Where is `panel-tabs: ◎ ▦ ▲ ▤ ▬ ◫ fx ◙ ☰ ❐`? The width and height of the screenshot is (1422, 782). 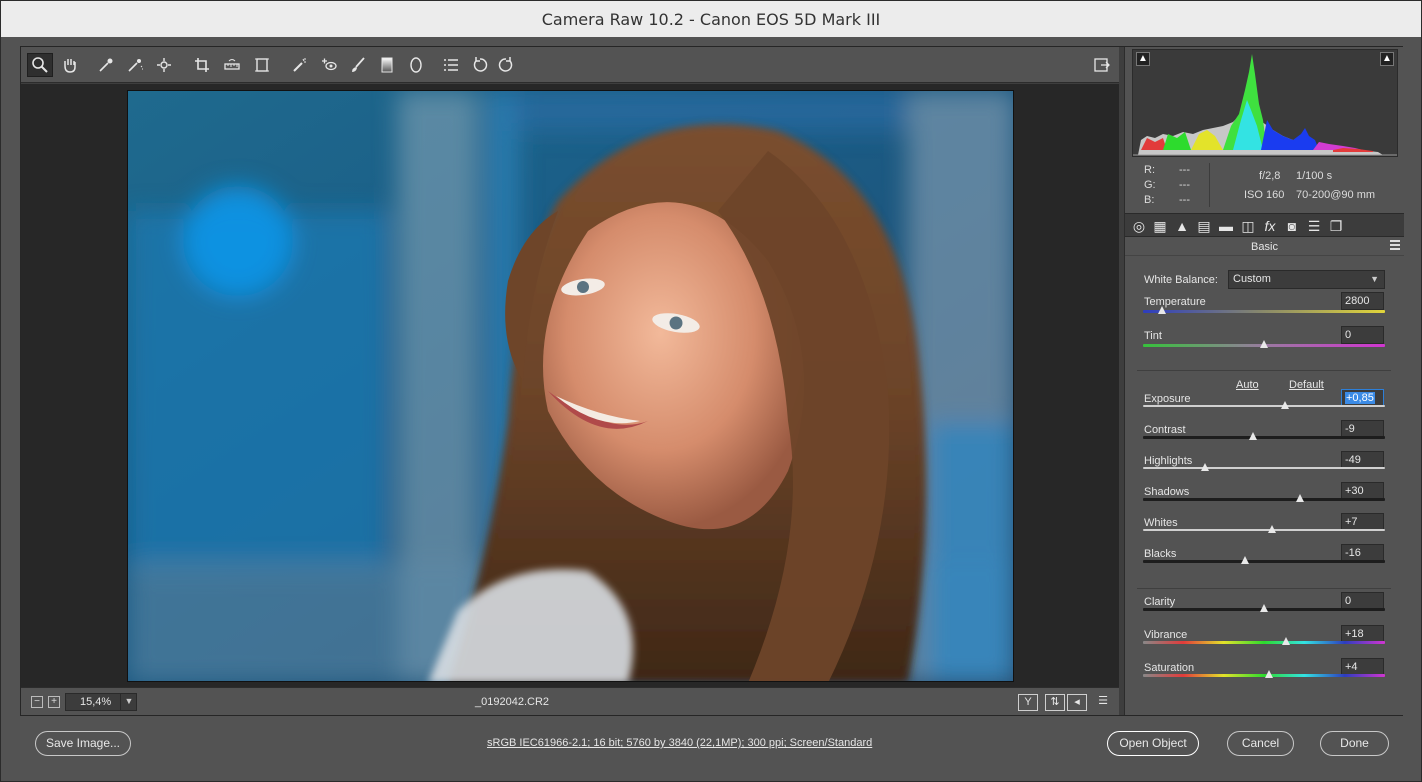 panel-tabs: ◎ ▦ ▲ ▤ ▬ ◫ fx ◙ ☰ ❐ is located at coordinates (1264, 225).